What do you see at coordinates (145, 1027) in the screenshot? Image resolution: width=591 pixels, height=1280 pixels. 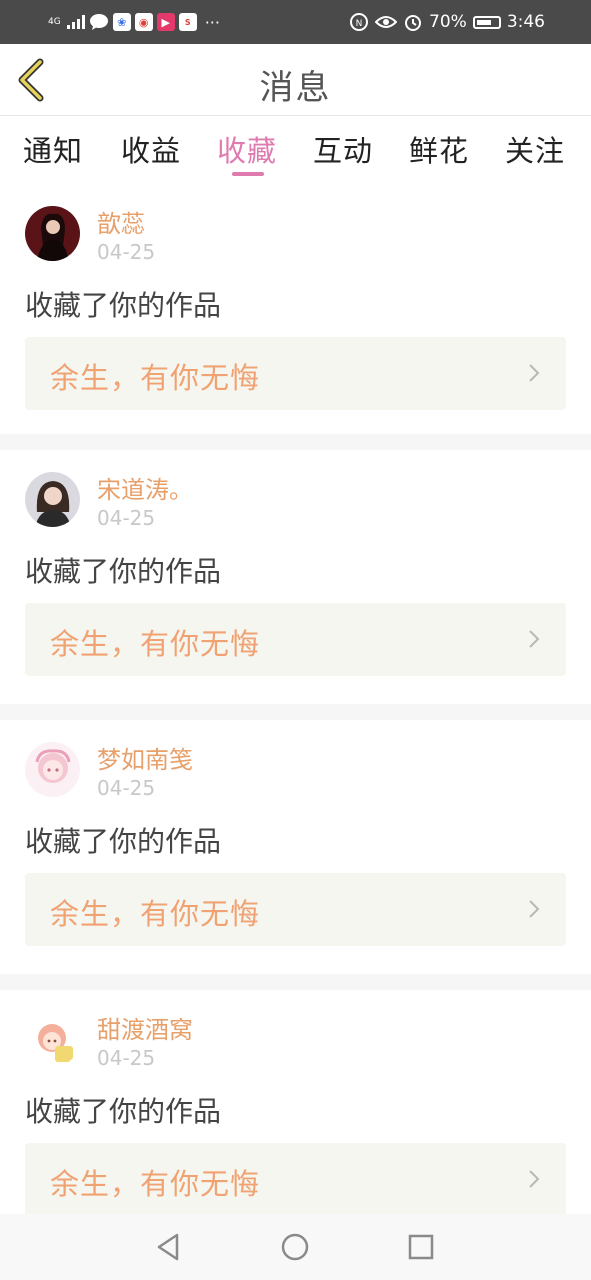 I see `username: 甜渡酒窝` at bounding box center [145, 1027].